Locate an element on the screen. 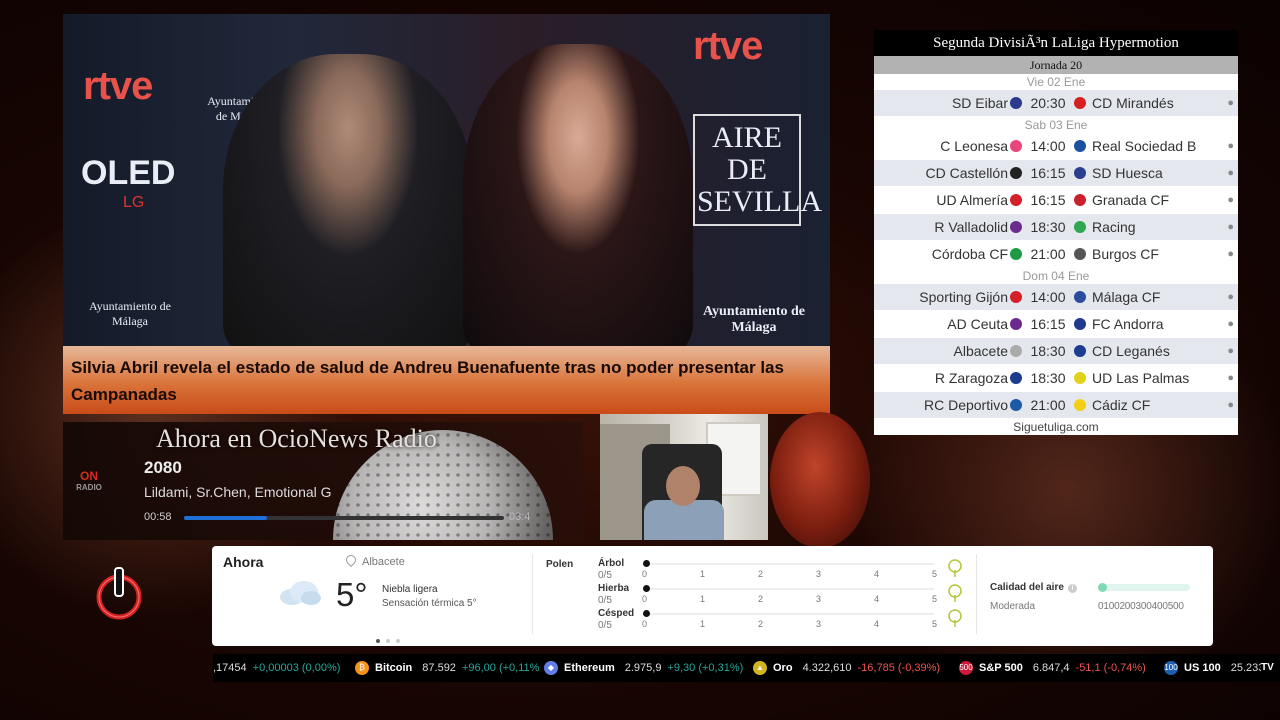  asset-price: 25.233 is located at coordinates (1247, 668).